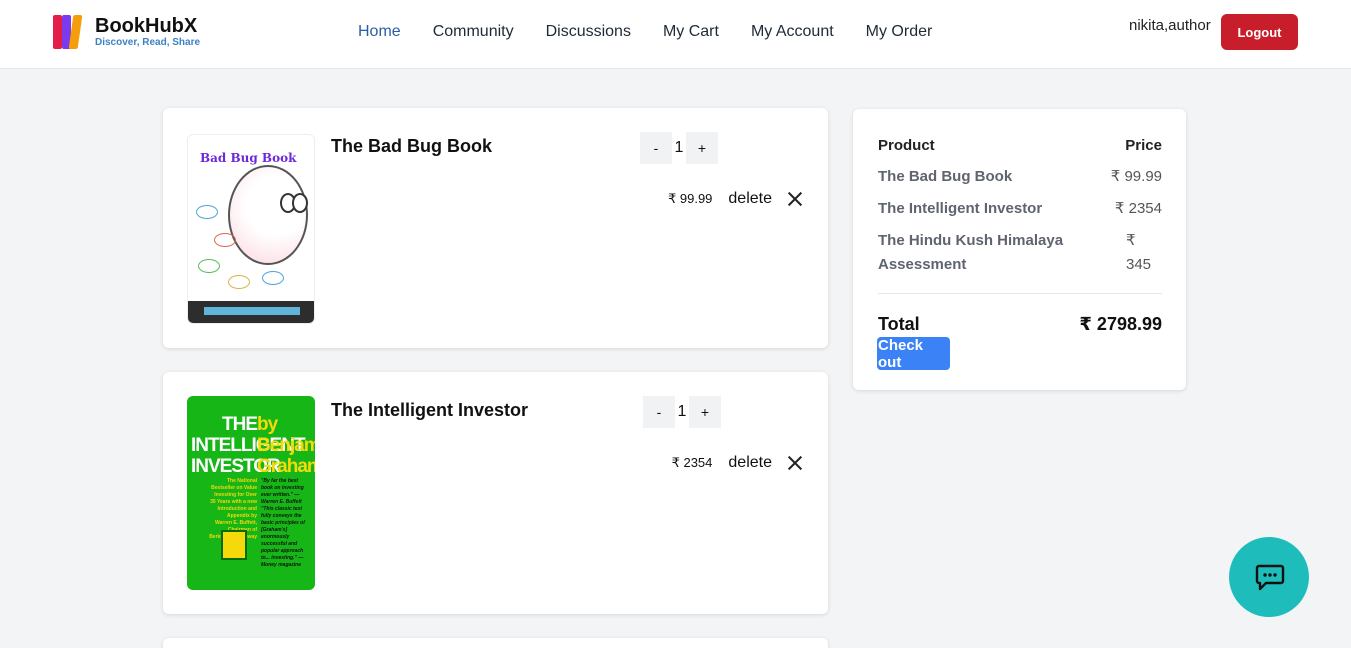 The height and width of the screenshot is (648, 1351). I want to click on chat-bubble-icon, so click(1270, 577).